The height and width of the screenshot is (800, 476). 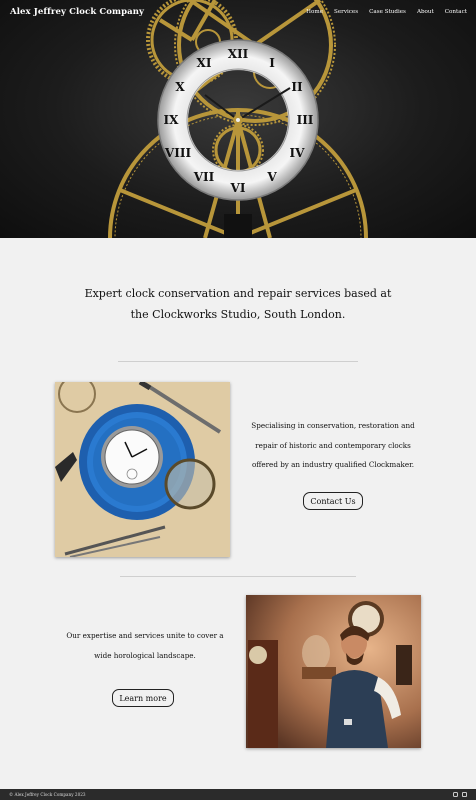 What do you see at coordinates (238, 54) in the screenshot?
I see `svg-text: XII` at bounding box center [238, 54].